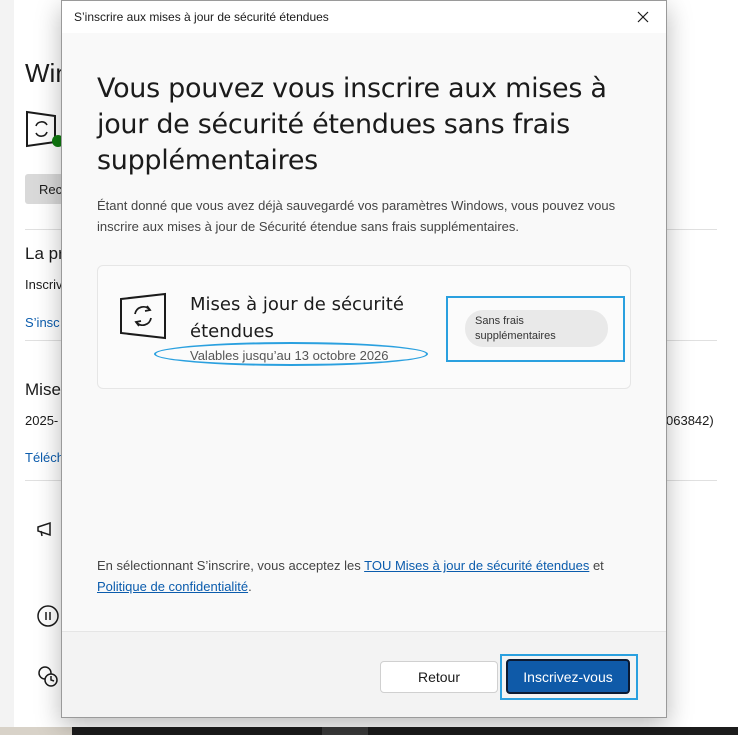 This screenshot has height=735, width=738. I want to click on terms-middle: et, so click(596, 565).